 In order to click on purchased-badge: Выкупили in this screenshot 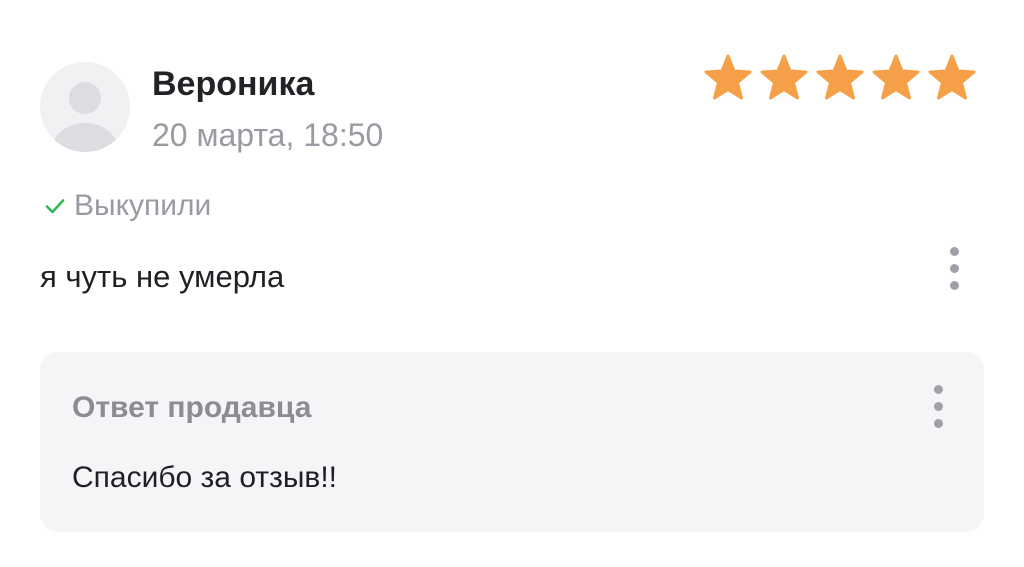, I will do `click(127, 206)`.